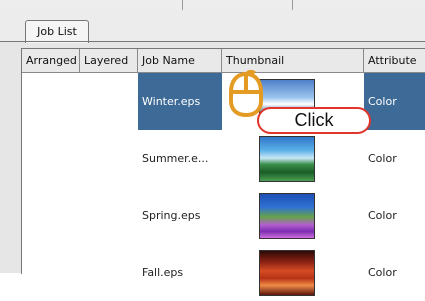 The image size is (425, 301). What do you see at coordinates (51, 60) in the screenshot?
I see `column-header-arranged: Arranged` at bounding box center [51, 60].